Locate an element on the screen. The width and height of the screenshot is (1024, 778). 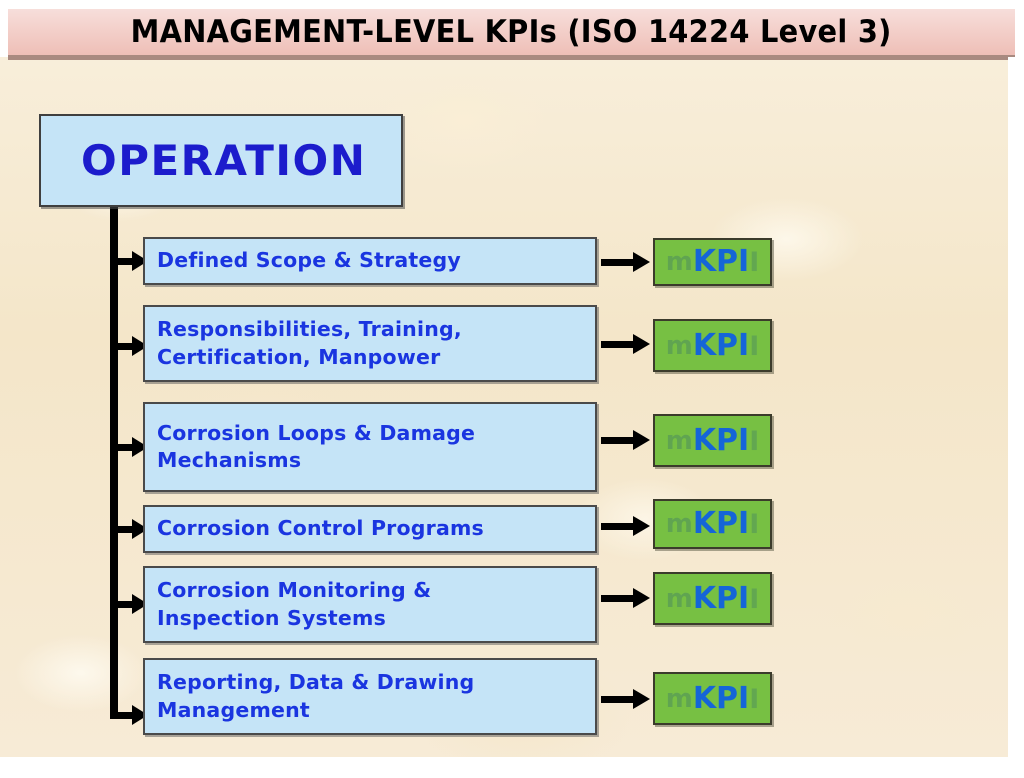
process-label: Defined Scope & Strategy is located at coordinates (309, 260).